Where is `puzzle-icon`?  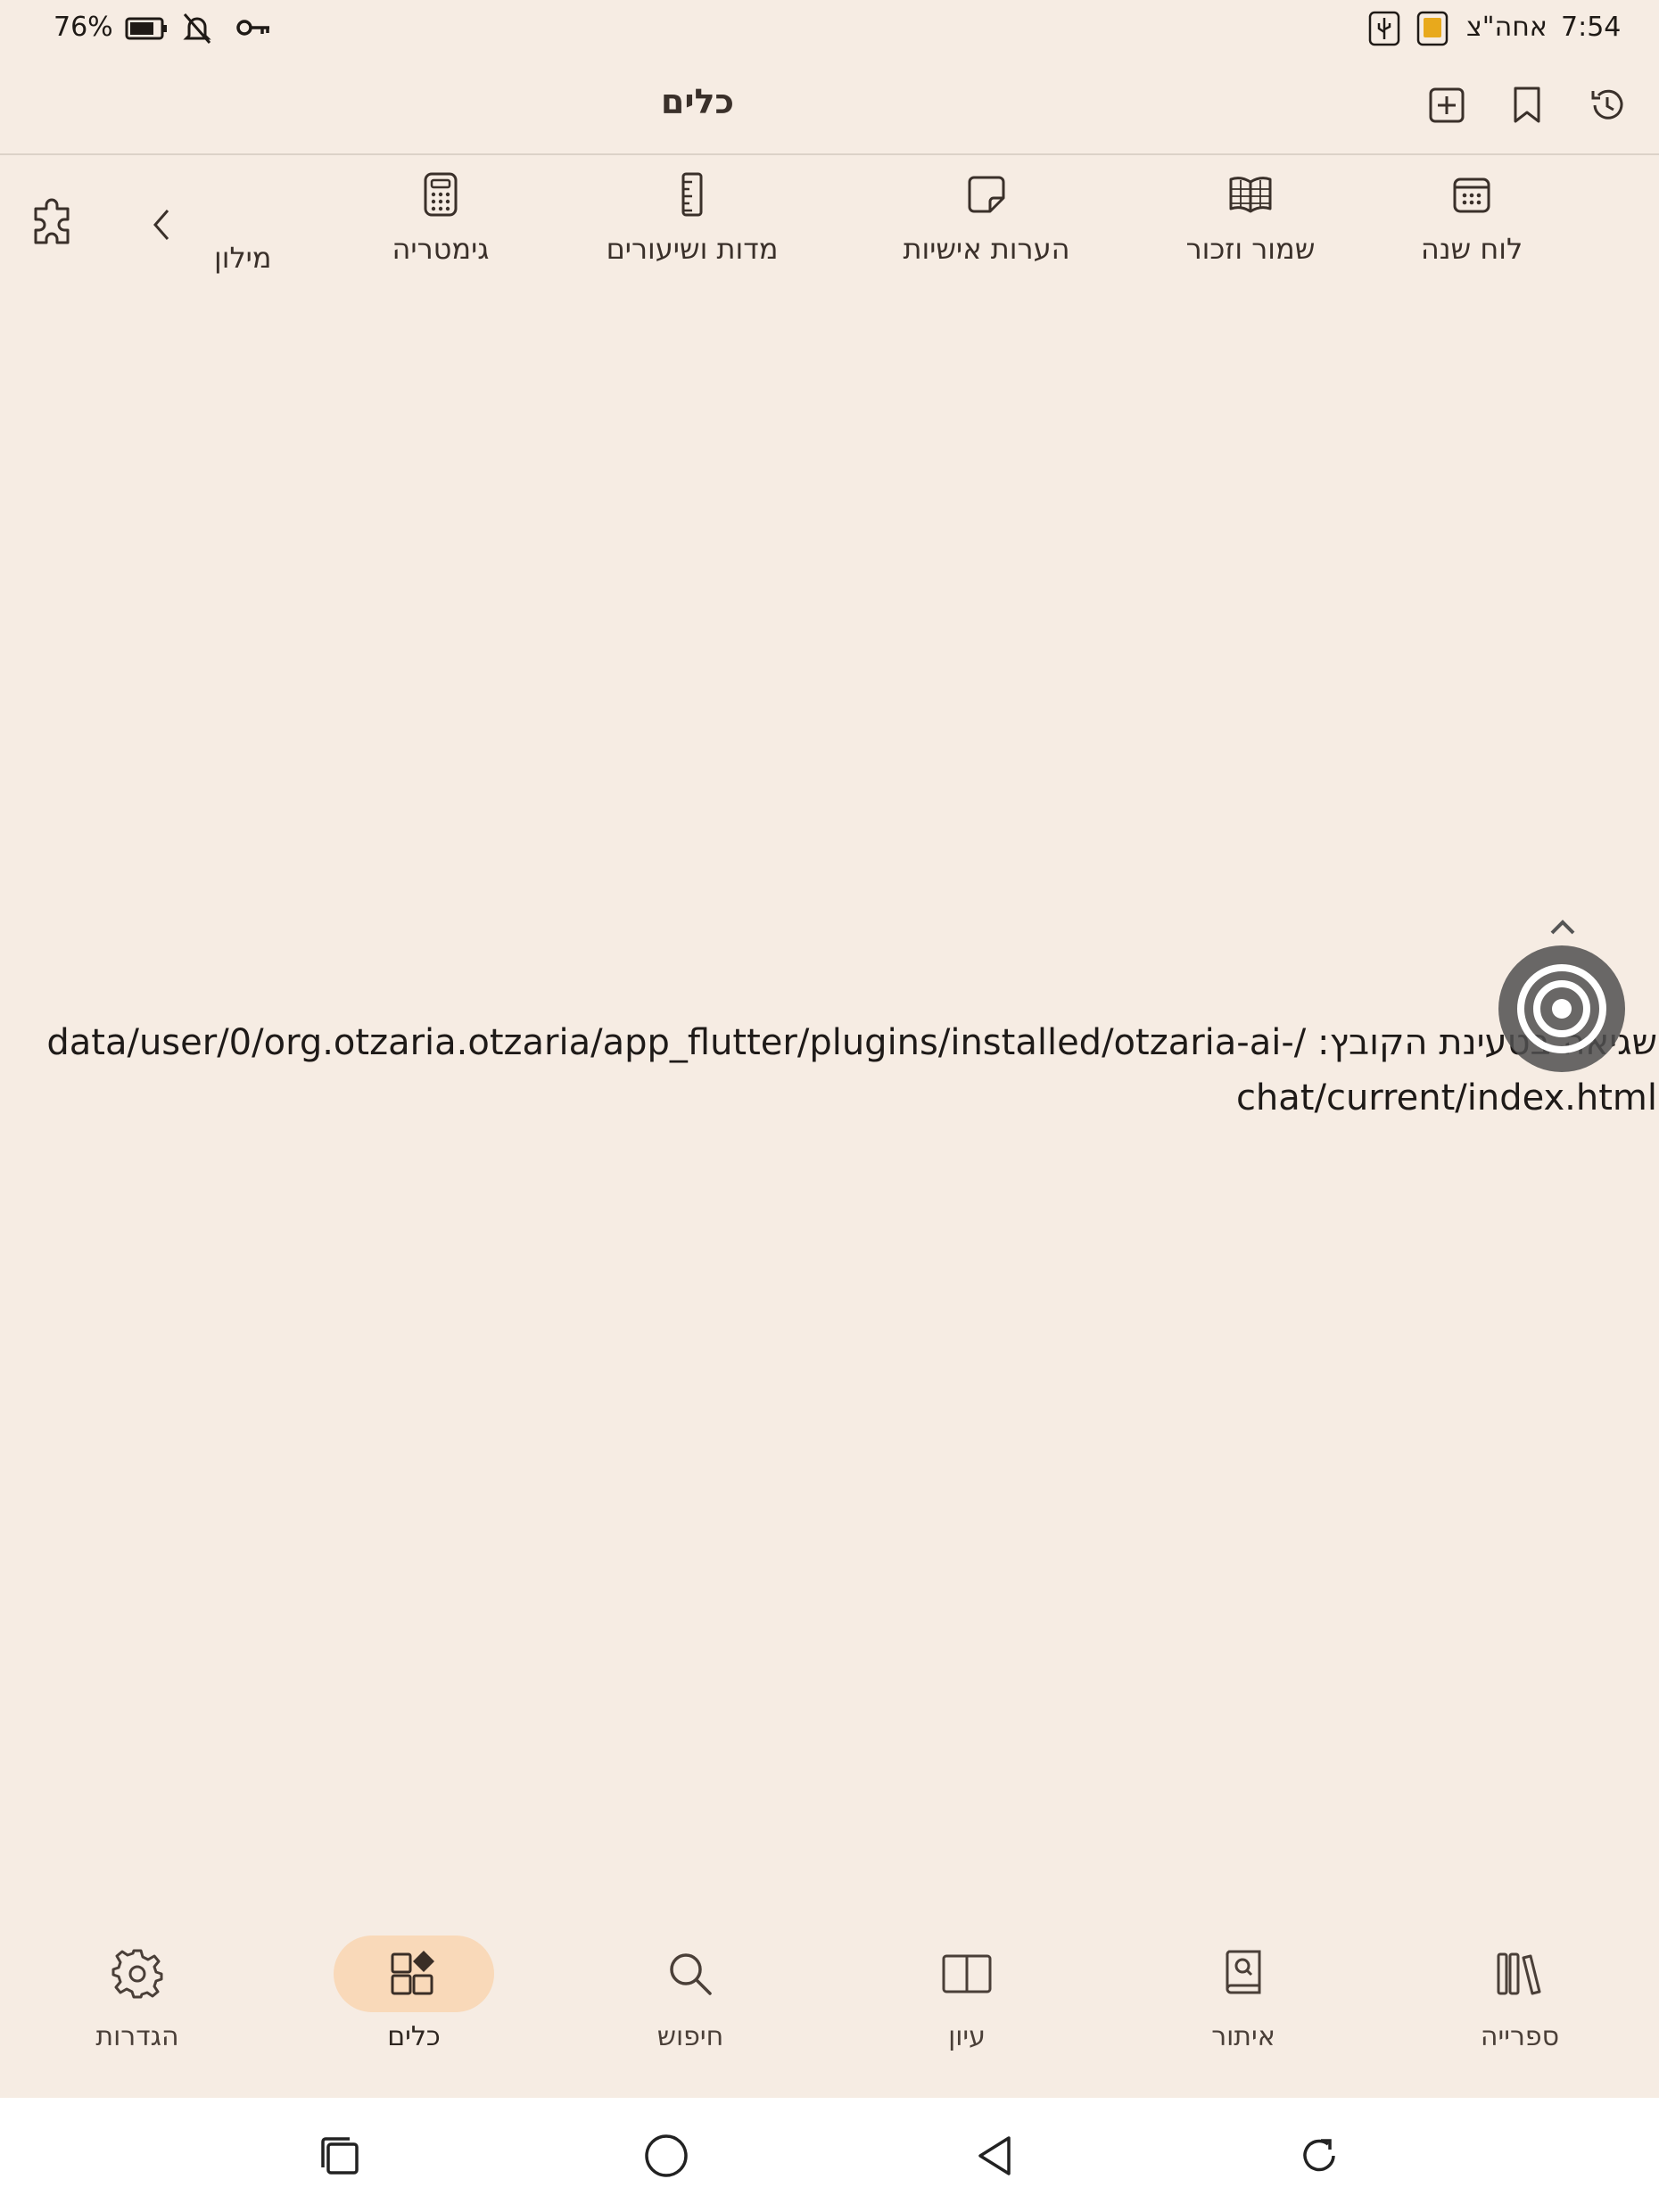 puzzle-icon is located at coordinates (52, 225).